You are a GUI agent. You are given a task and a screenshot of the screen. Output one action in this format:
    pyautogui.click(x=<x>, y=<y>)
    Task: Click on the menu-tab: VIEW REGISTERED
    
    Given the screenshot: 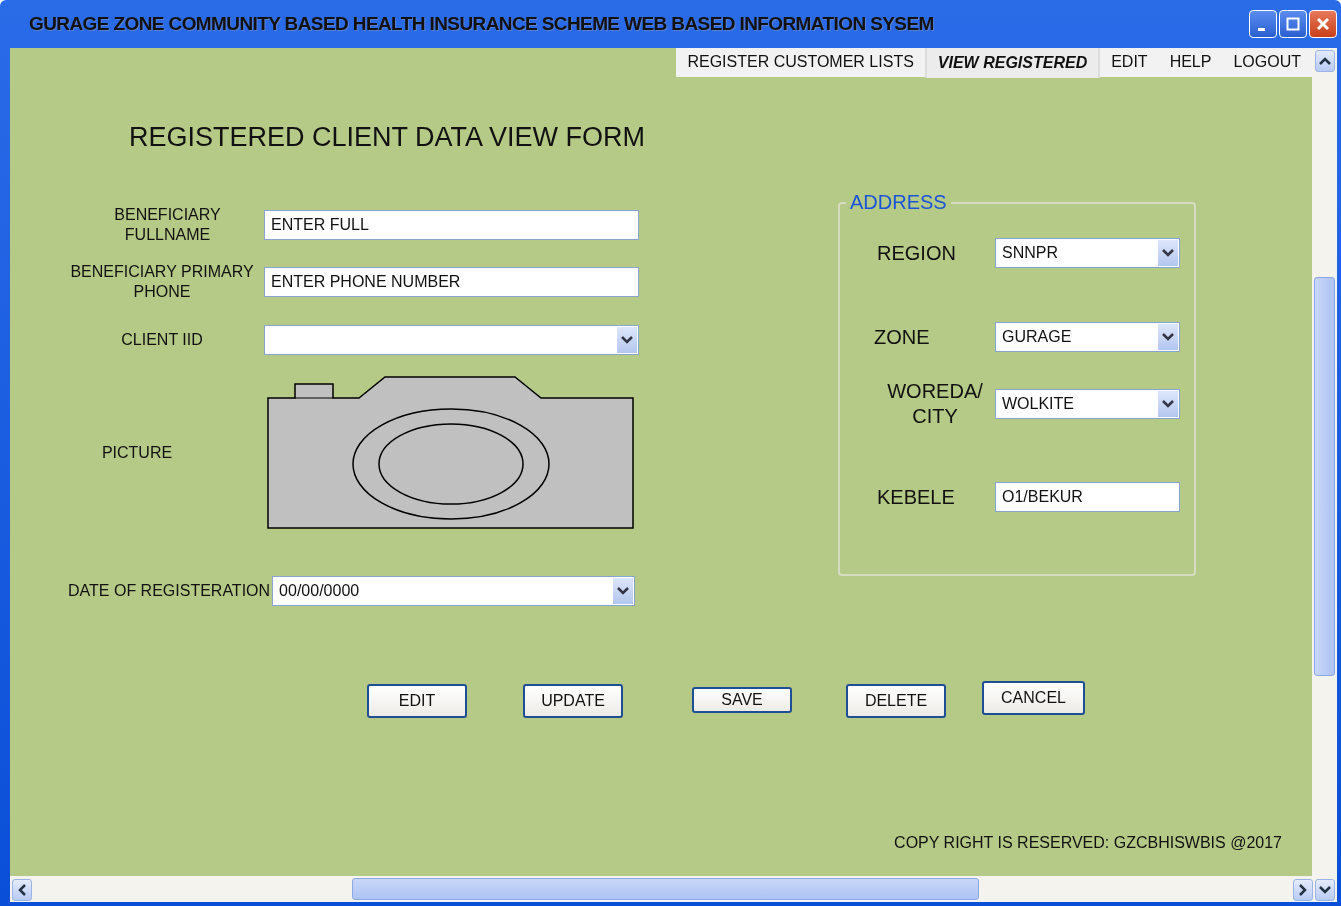 What is the action you would take?
    pyautogui.click(x=1012, y=63)
    